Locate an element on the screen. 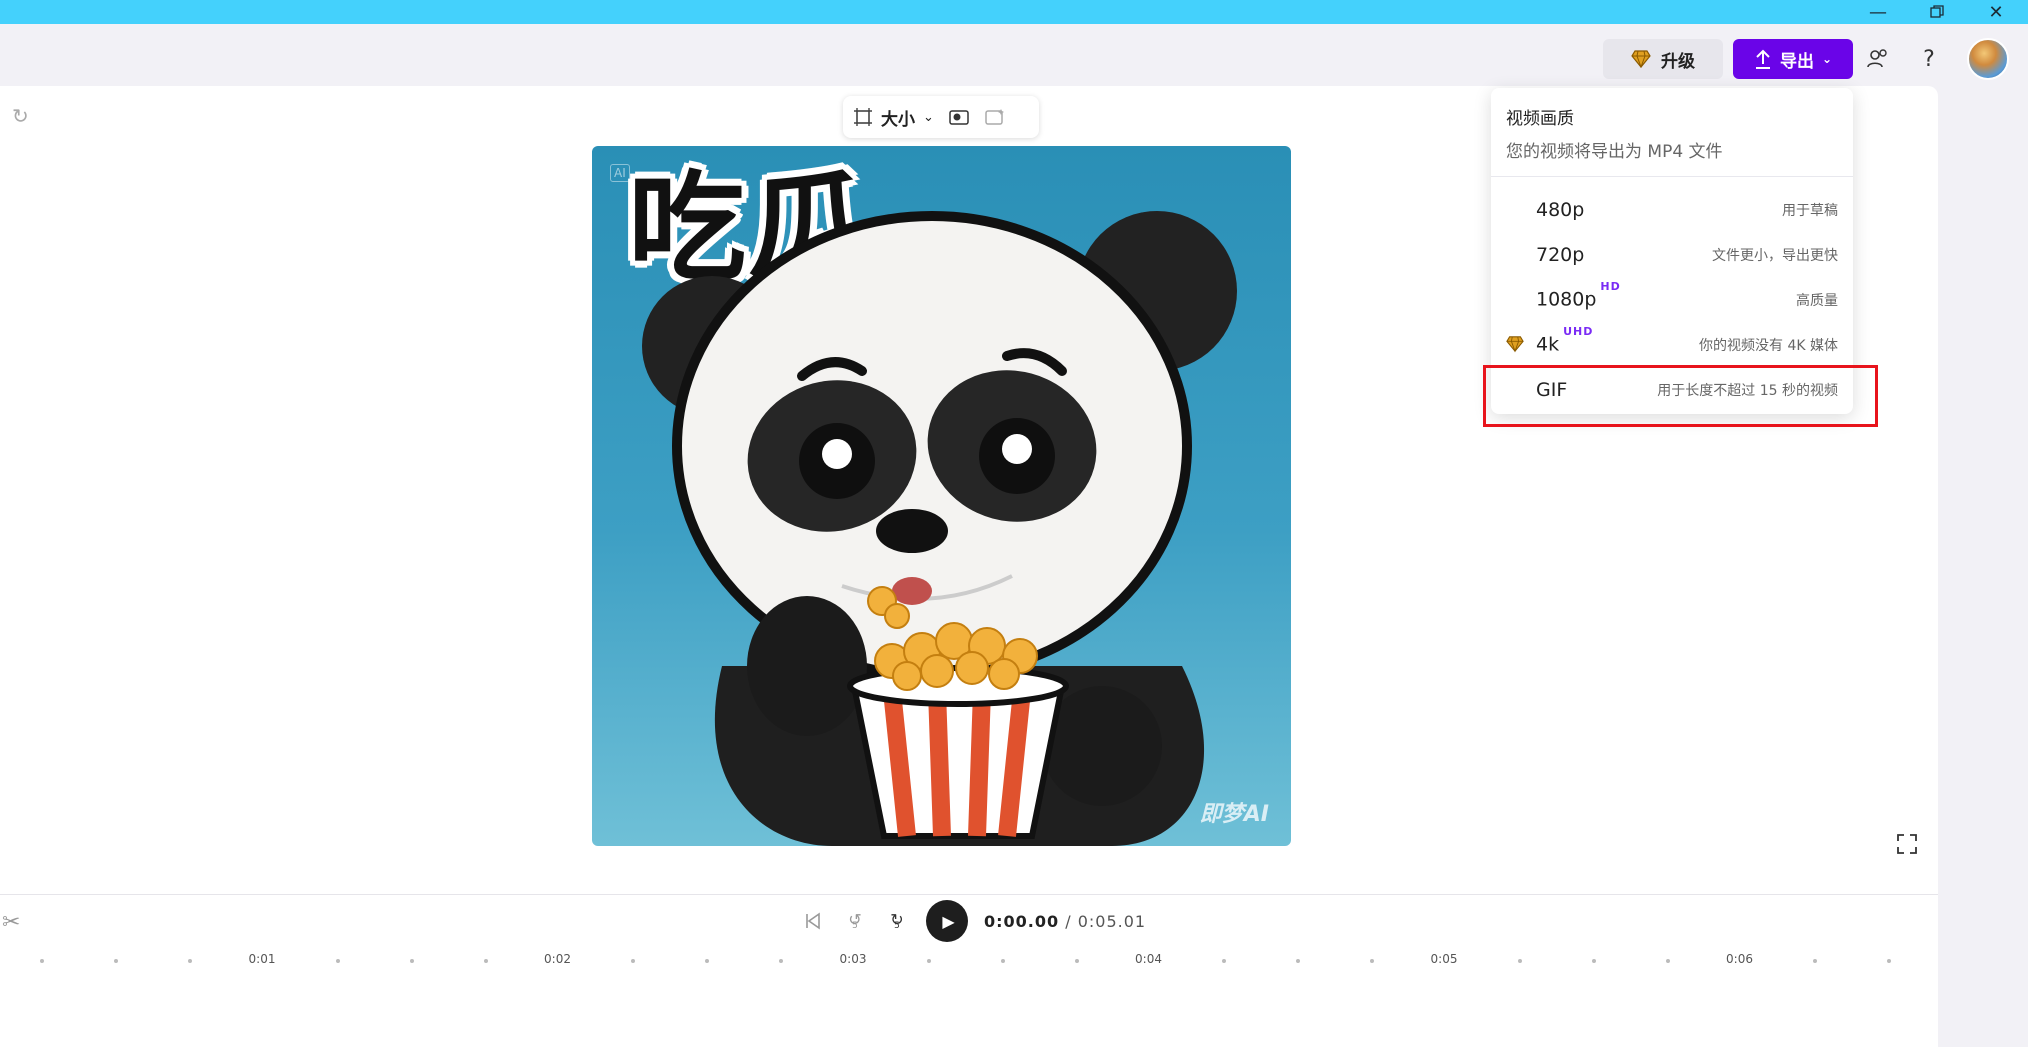 The image size is (2028, 1047). upgrade-button: 升级 is located at coordinates (1663, 59).